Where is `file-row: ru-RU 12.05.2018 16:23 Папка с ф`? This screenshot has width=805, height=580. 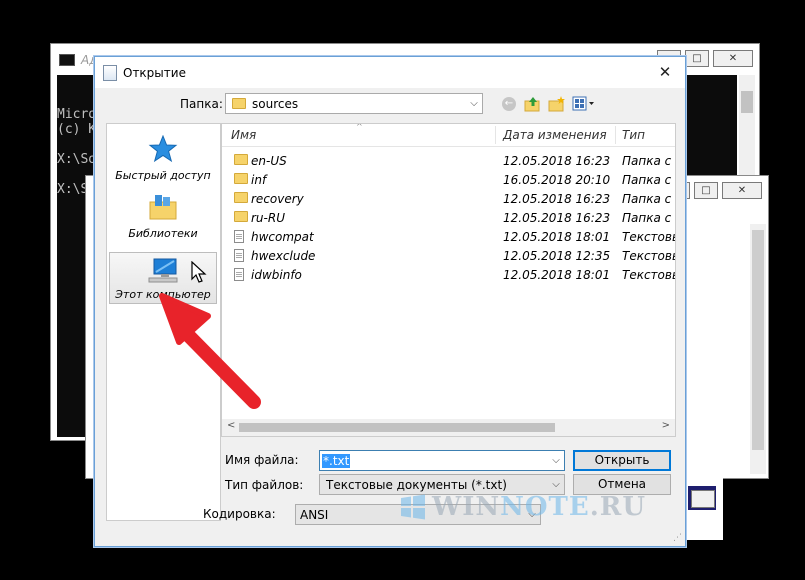 file-row: ru-RU 12.05.2018 16:23 Папка с ф is located at coordinates (448, 217).